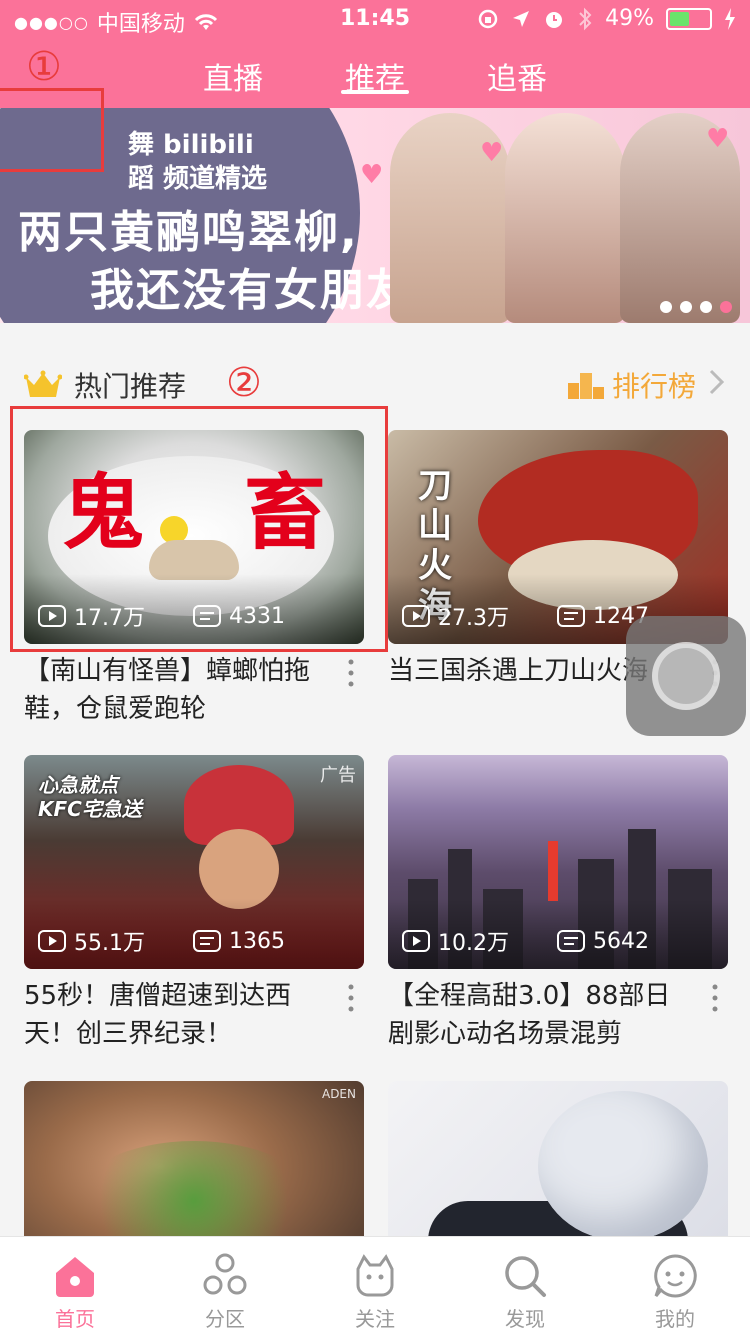  Describe the element at coordinates (103, 513) in the screenshot. I see `overlay-text-left: 鬼` at that location.